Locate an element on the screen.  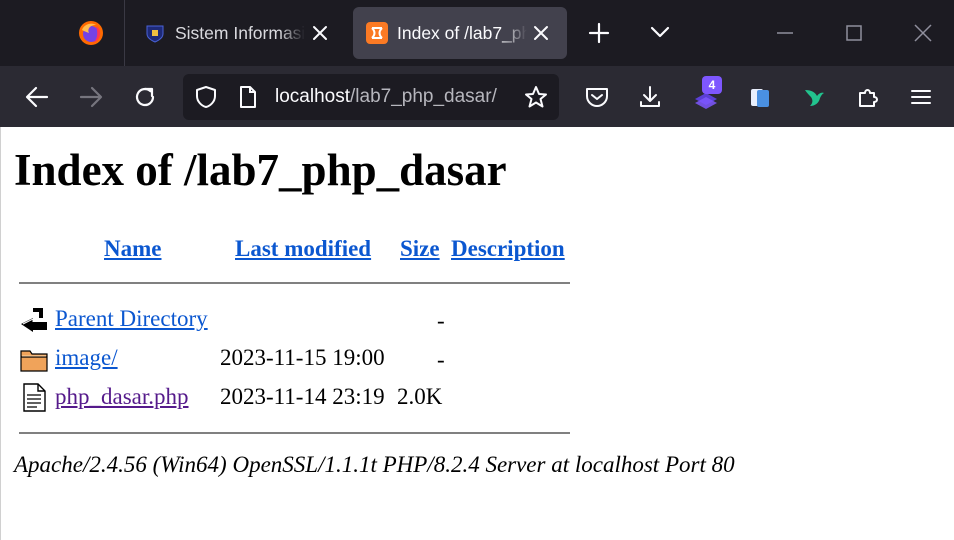
download-icon is located at coordinates (650, 96).